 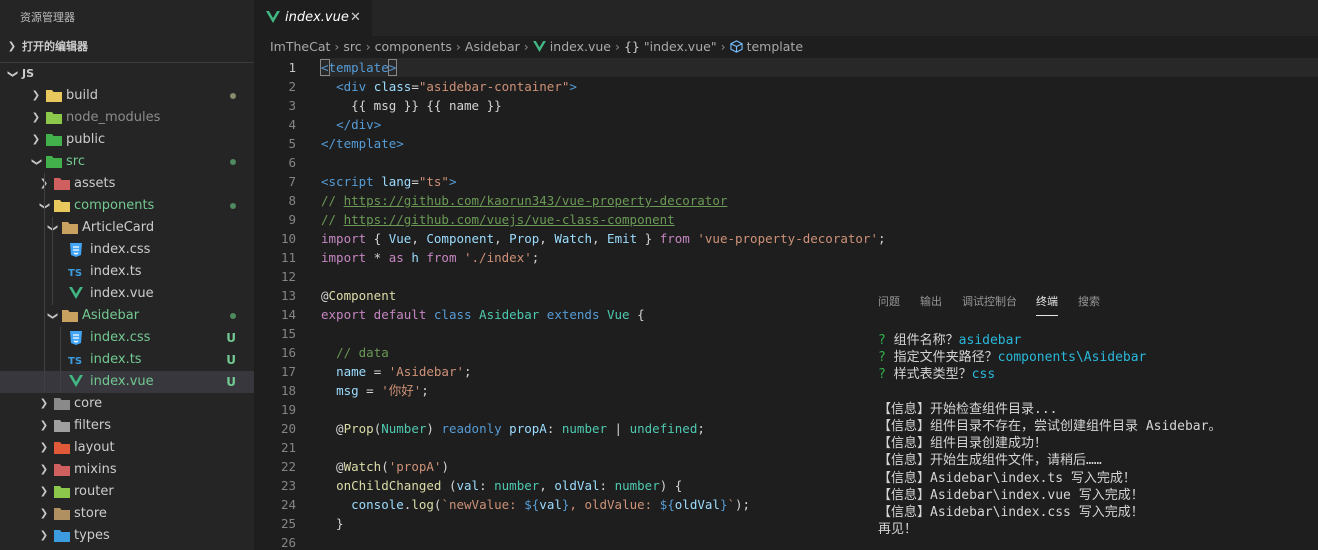 I want to click on open-editors-label: 打开的编辑器, so click(x=55, y=46).